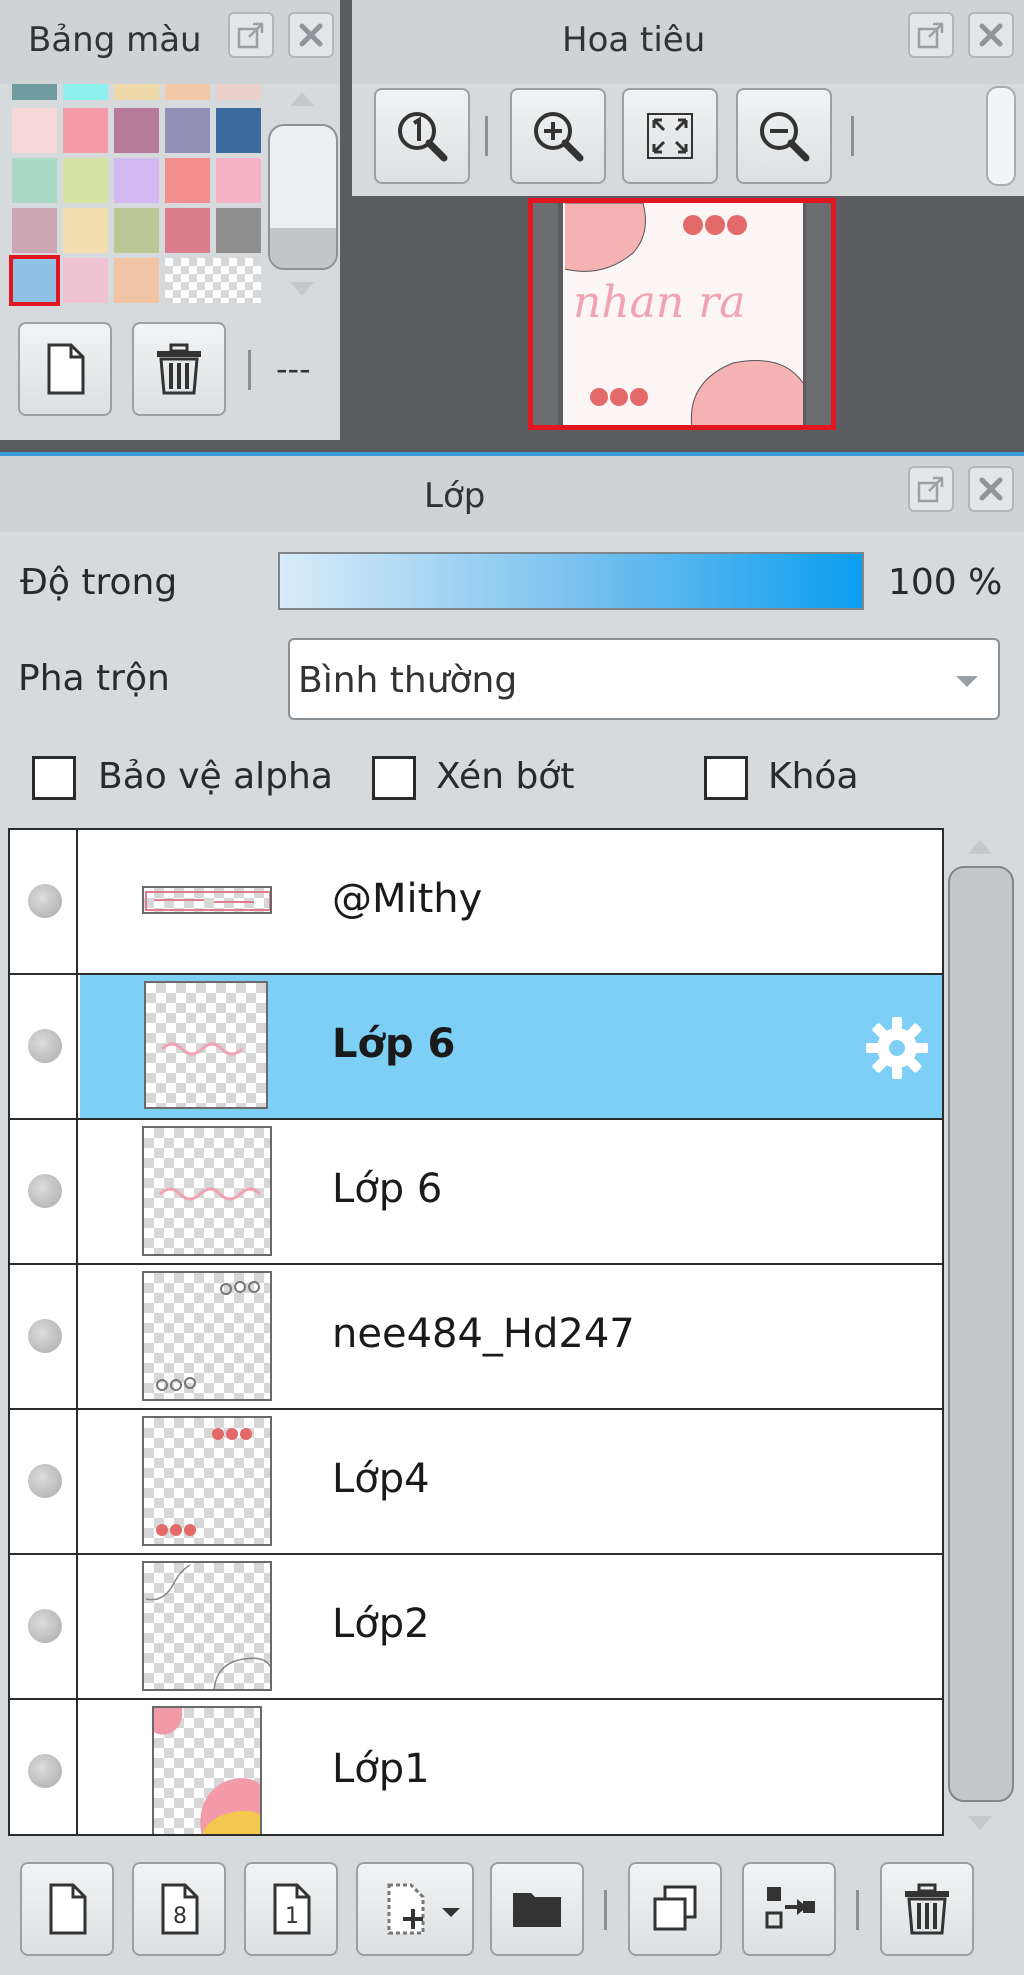 The image size is (1024, 1975). I want to click on transparent-swatch, so click(213, 280).